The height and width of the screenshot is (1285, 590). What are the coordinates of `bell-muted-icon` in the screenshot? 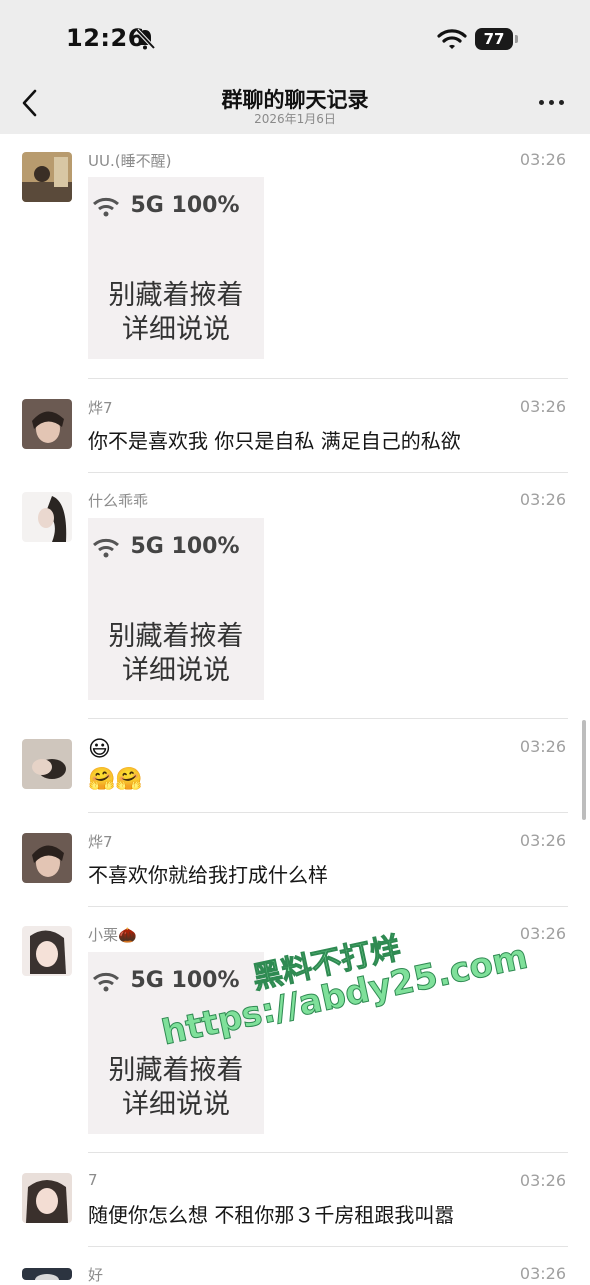 It's located at (145, 39).